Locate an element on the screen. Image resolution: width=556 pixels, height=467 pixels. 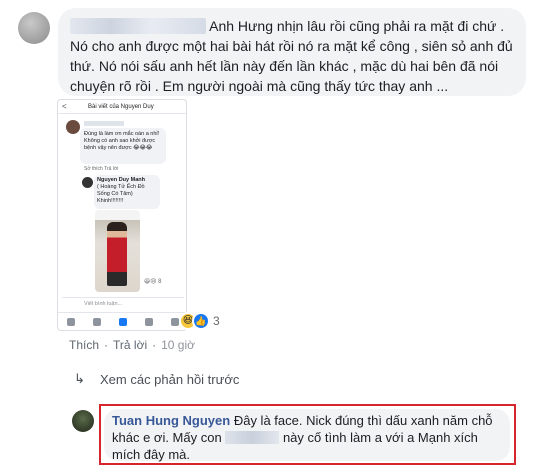
screenshot-tab-bar is located at coordinates (122, 321).